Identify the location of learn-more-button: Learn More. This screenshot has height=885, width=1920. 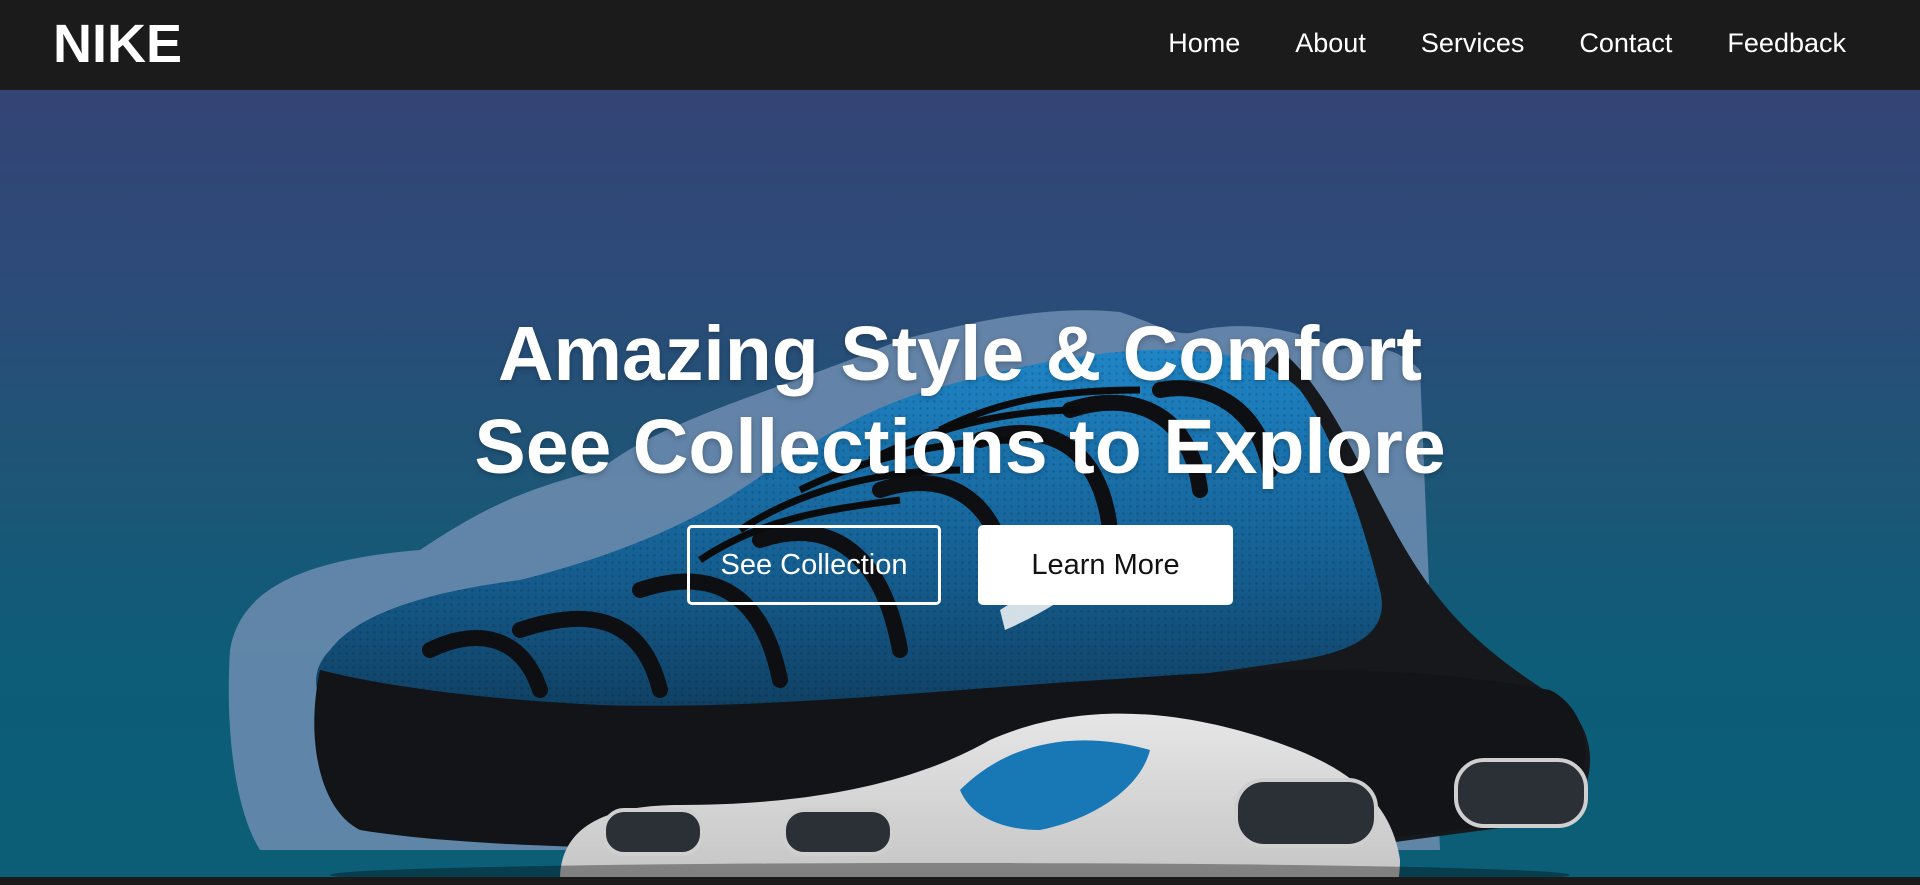
(1105, 565).